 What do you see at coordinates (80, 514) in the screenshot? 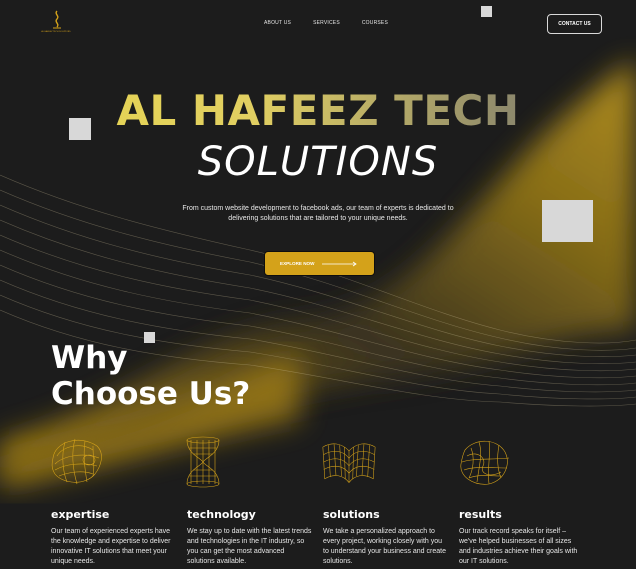
I see `feature-title: expertise` at bounding box center [80, 514].